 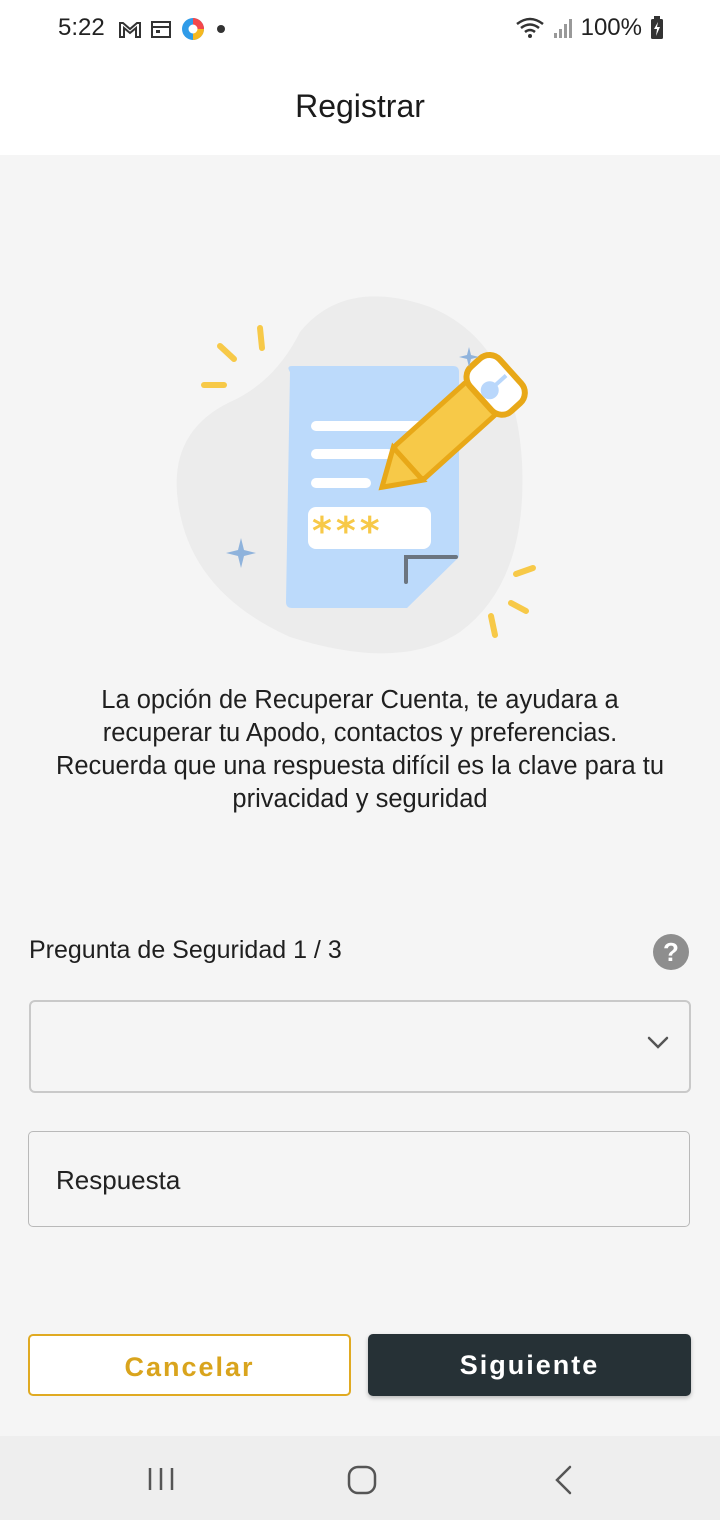 I want to click on home-icon, so click(x=362, y=1480).